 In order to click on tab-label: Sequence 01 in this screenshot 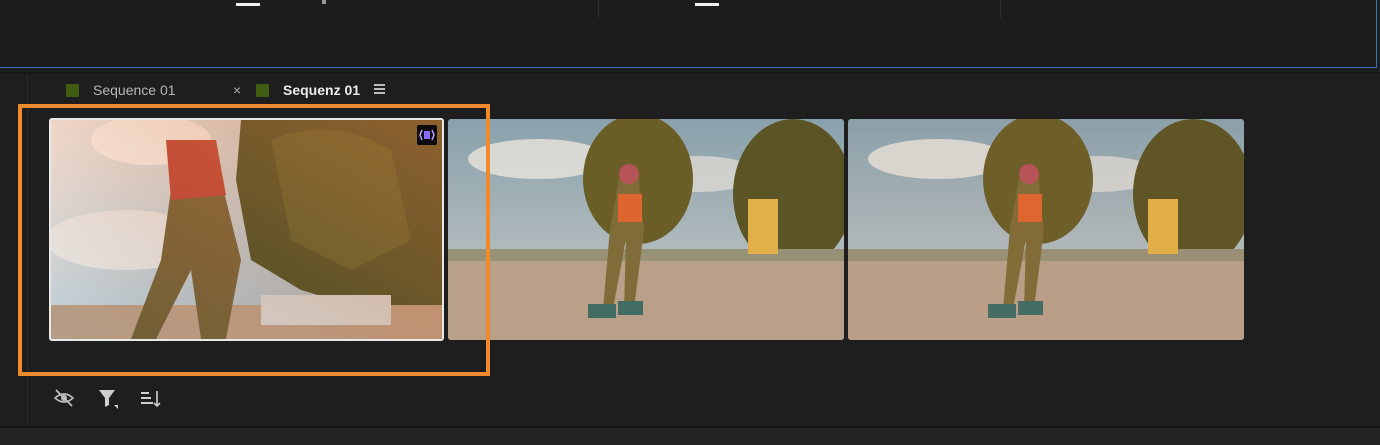, I will do `click(134, 90)`.